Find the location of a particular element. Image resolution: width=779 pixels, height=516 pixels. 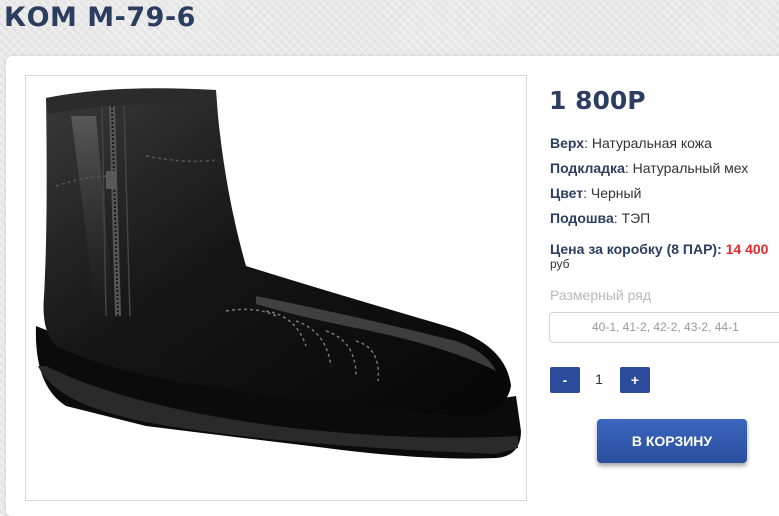

box-price-label: Цена за коробку (8 ПАР): is located at coordinates (638, 249).